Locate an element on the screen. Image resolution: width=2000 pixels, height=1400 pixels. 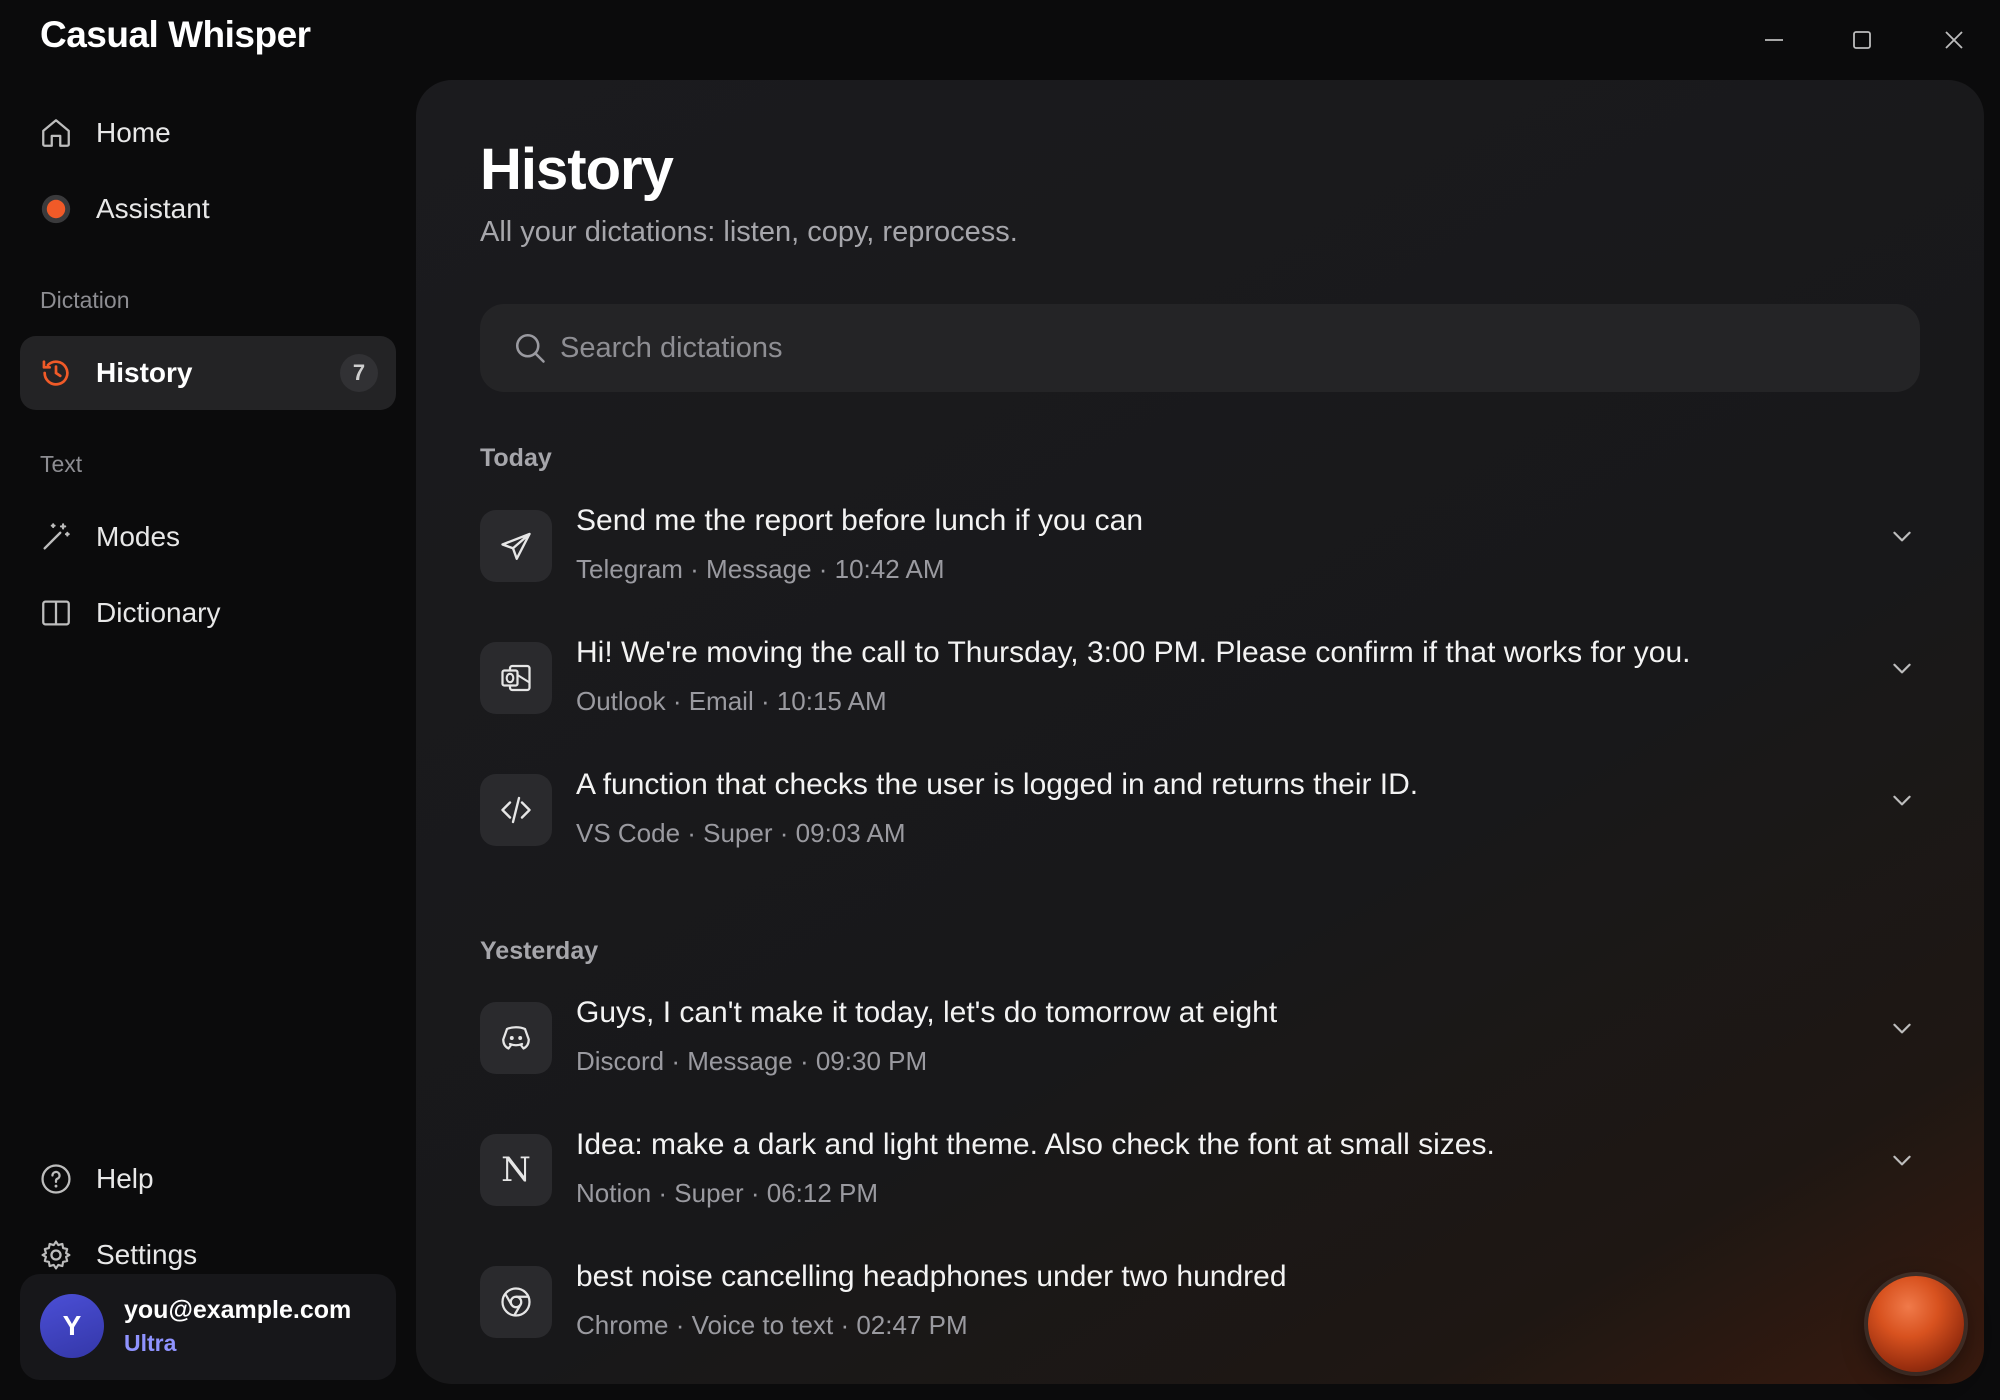
account-email: you@example.com is located at coordinates (238, 1310).